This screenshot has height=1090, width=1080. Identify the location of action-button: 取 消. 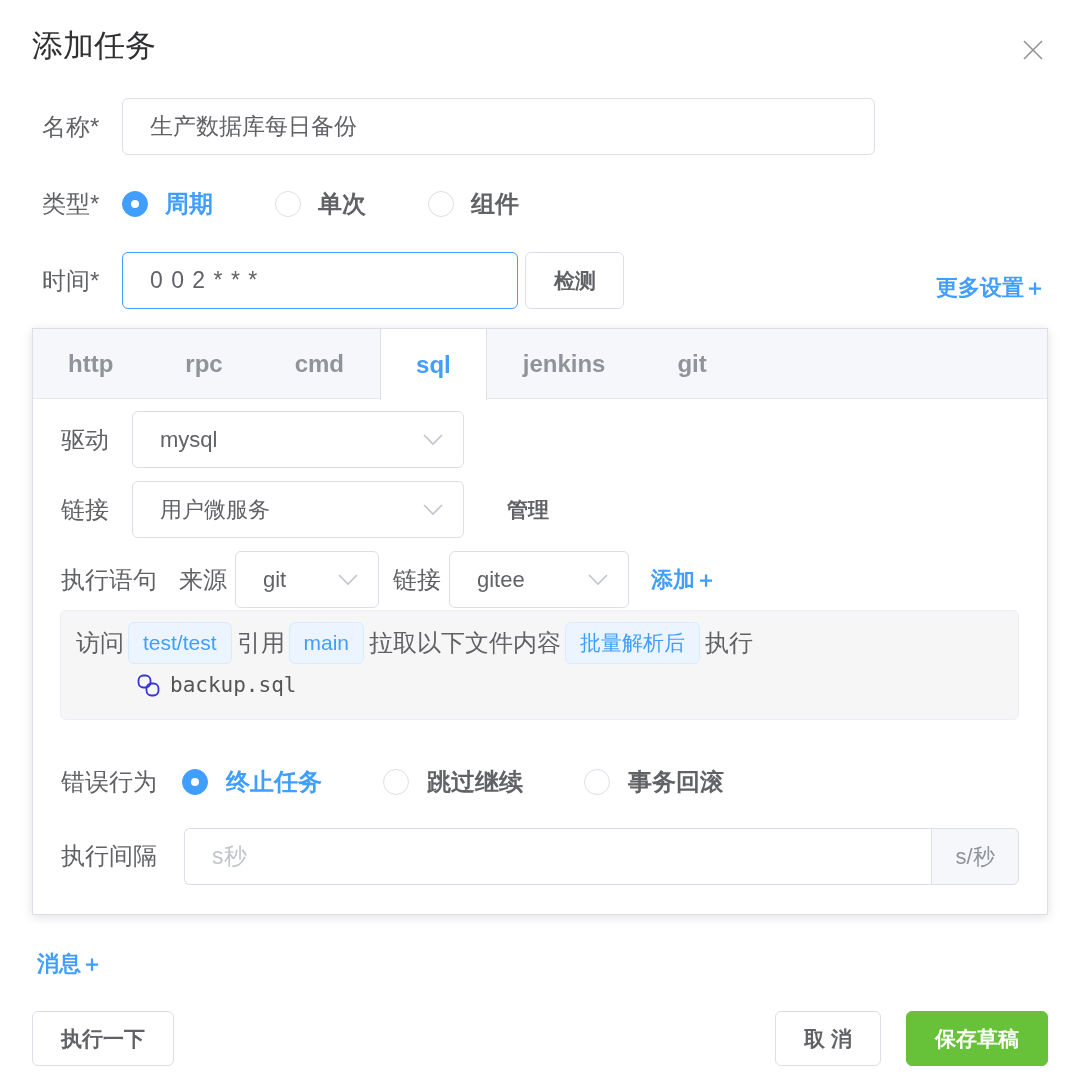
(828, 1038).